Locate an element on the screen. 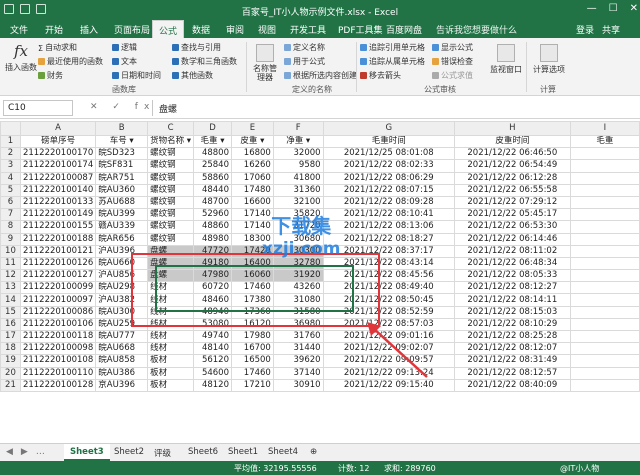 The width and height of the screenshot is (640, 475). evaluate-formula-button: 公式求值 is located at coordinates (452, 75).